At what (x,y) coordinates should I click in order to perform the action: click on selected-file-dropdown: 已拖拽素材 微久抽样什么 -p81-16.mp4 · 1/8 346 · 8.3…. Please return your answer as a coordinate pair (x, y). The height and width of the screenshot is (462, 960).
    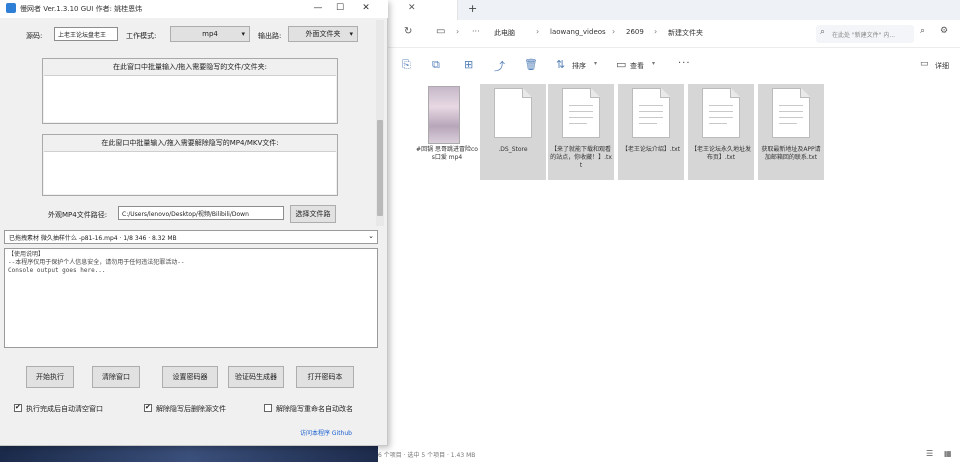
    Looking at the image, I should click on (191, 237).